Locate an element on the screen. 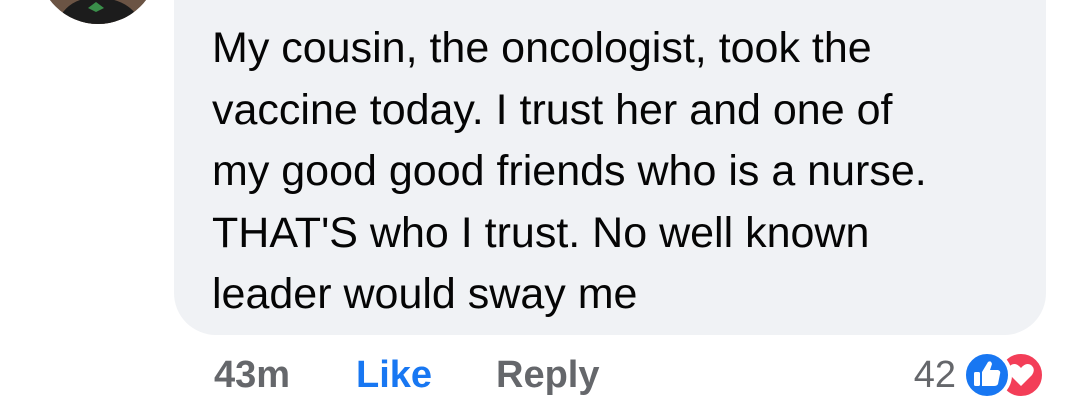  avatar is located at coordinates (98, 12).